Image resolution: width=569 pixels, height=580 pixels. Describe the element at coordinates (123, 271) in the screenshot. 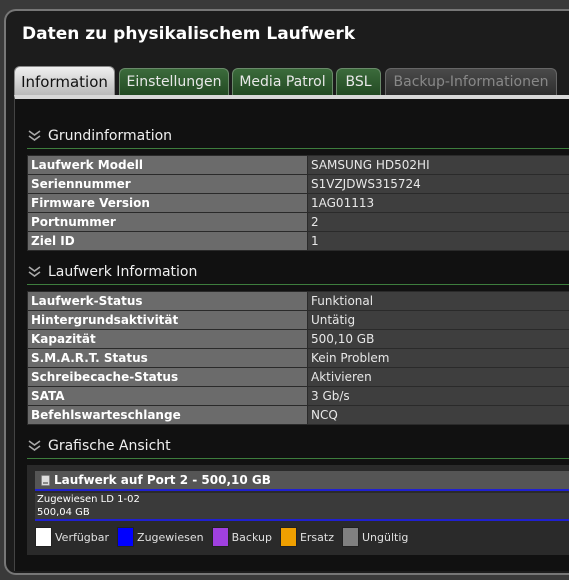

I see `section-title: Laufwerk Information` at that location.